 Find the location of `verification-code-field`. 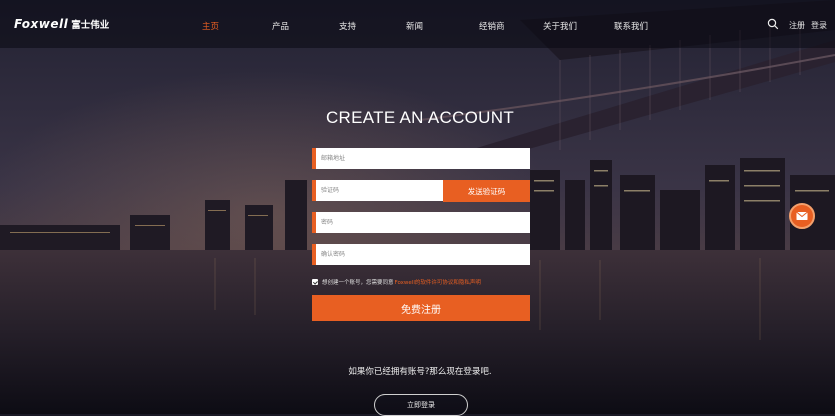

verification-code-field is located at coordinates (378, 190).